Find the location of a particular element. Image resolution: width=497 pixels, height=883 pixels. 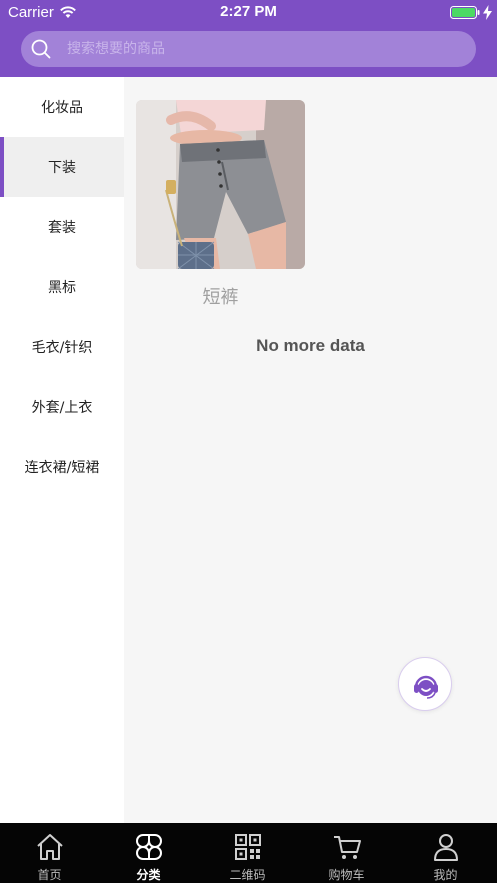

category-label: 连衣裙/短裙 is located at coordinates (62, 468).